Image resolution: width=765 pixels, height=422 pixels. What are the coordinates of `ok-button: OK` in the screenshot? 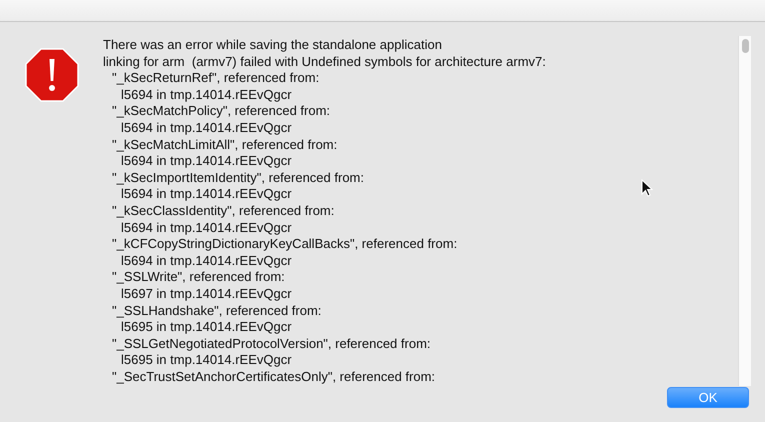 It's located at (708, 397).